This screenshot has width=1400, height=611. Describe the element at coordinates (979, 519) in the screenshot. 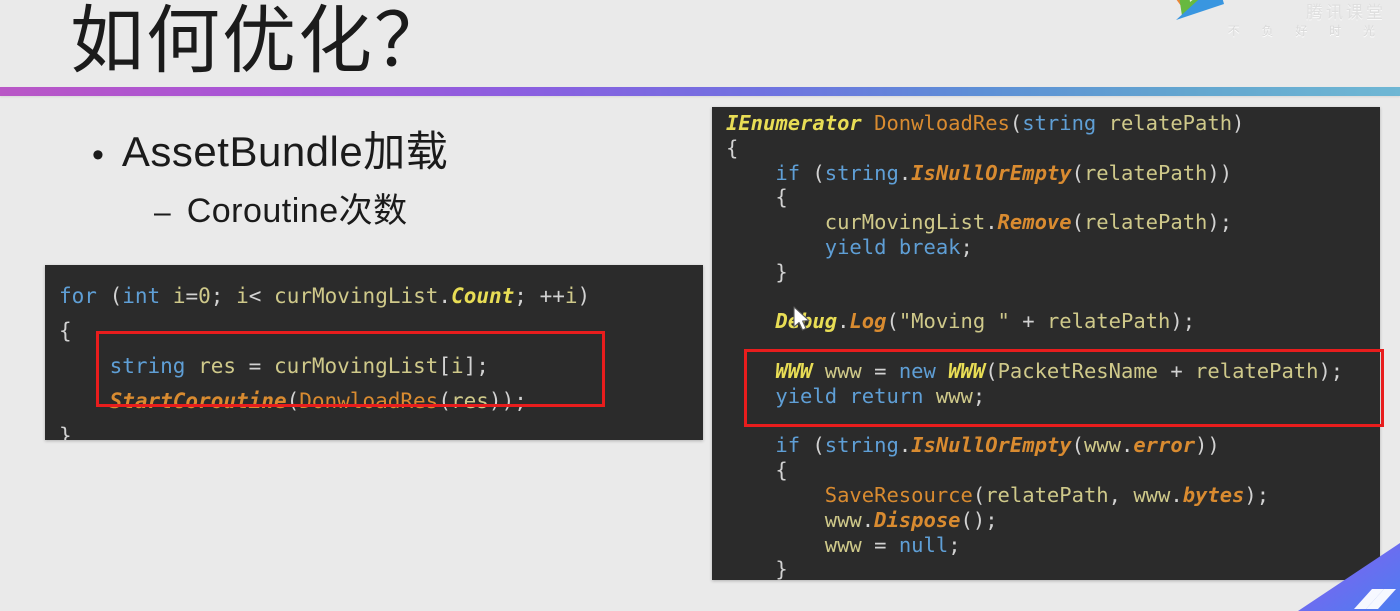

I see `code-token: ();` at that location.